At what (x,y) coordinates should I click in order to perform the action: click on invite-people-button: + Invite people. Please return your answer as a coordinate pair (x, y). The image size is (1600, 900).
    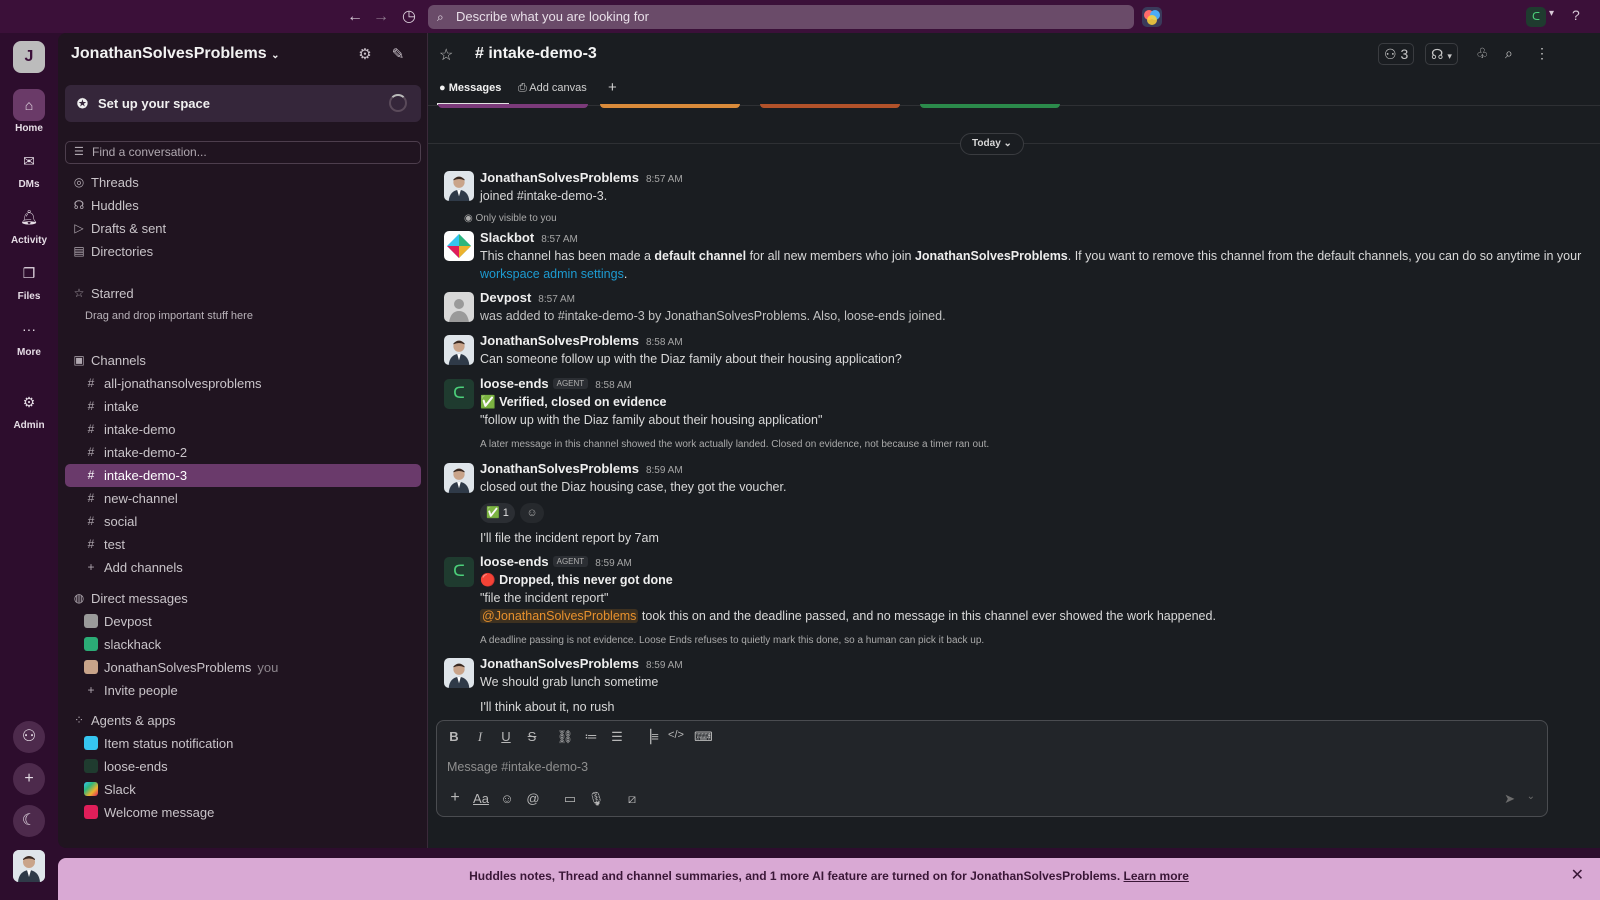
    Looking at the image, I should click on (243, 690).